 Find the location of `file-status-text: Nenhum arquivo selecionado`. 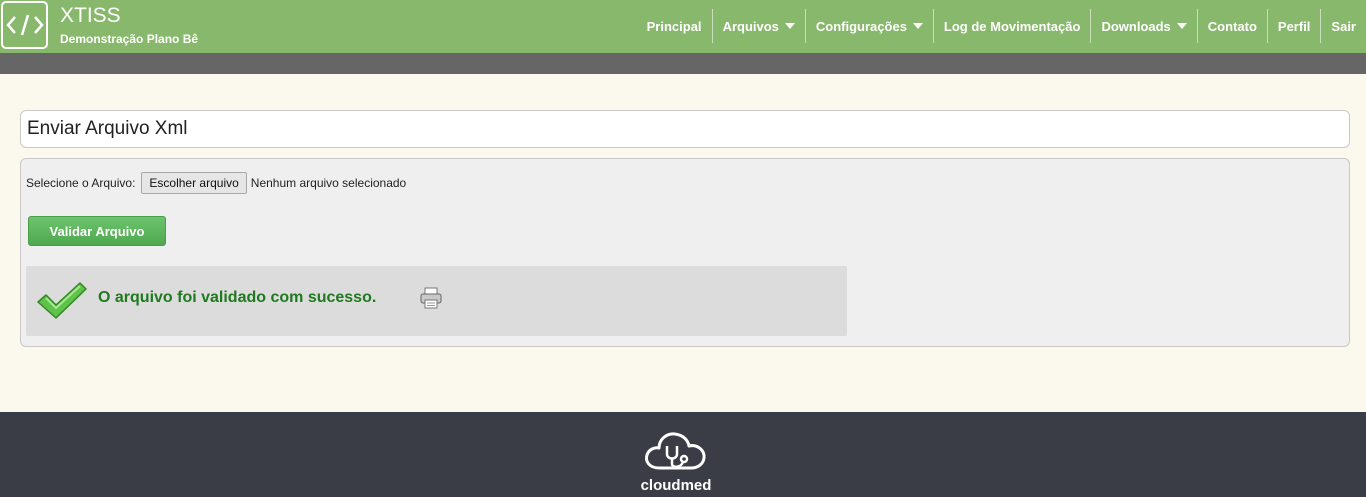

file-status-text: Nenhum arquivo selecionado is located at coordinates (328, 183).